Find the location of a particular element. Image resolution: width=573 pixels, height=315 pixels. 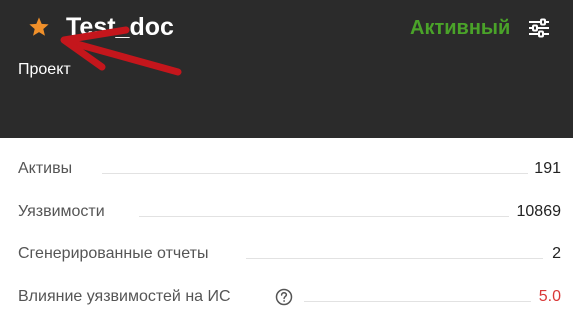

settings-sliders-icon is located at coordinates (539, 28).